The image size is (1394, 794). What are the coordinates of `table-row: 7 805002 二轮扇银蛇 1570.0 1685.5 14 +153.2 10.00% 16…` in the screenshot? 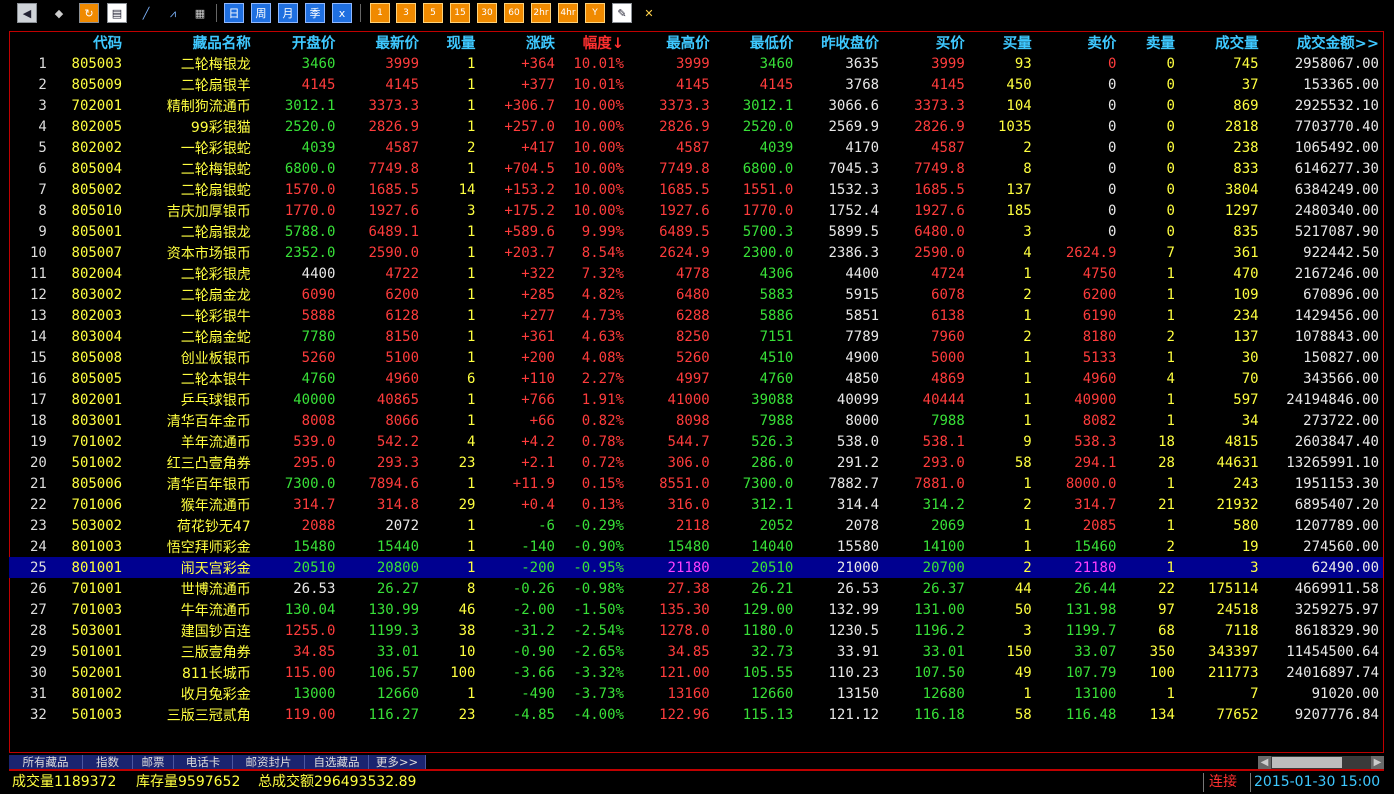 It's located at (696, 189).